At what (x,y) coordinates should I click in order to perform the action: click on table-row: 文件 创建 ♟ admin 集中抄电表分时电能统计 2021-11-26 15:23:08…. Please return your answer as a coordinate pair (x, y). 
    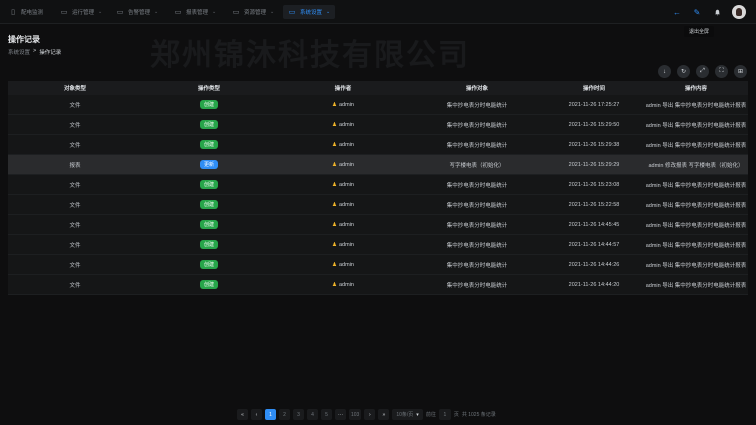
    Looking at the image, I should click on (378, 185).